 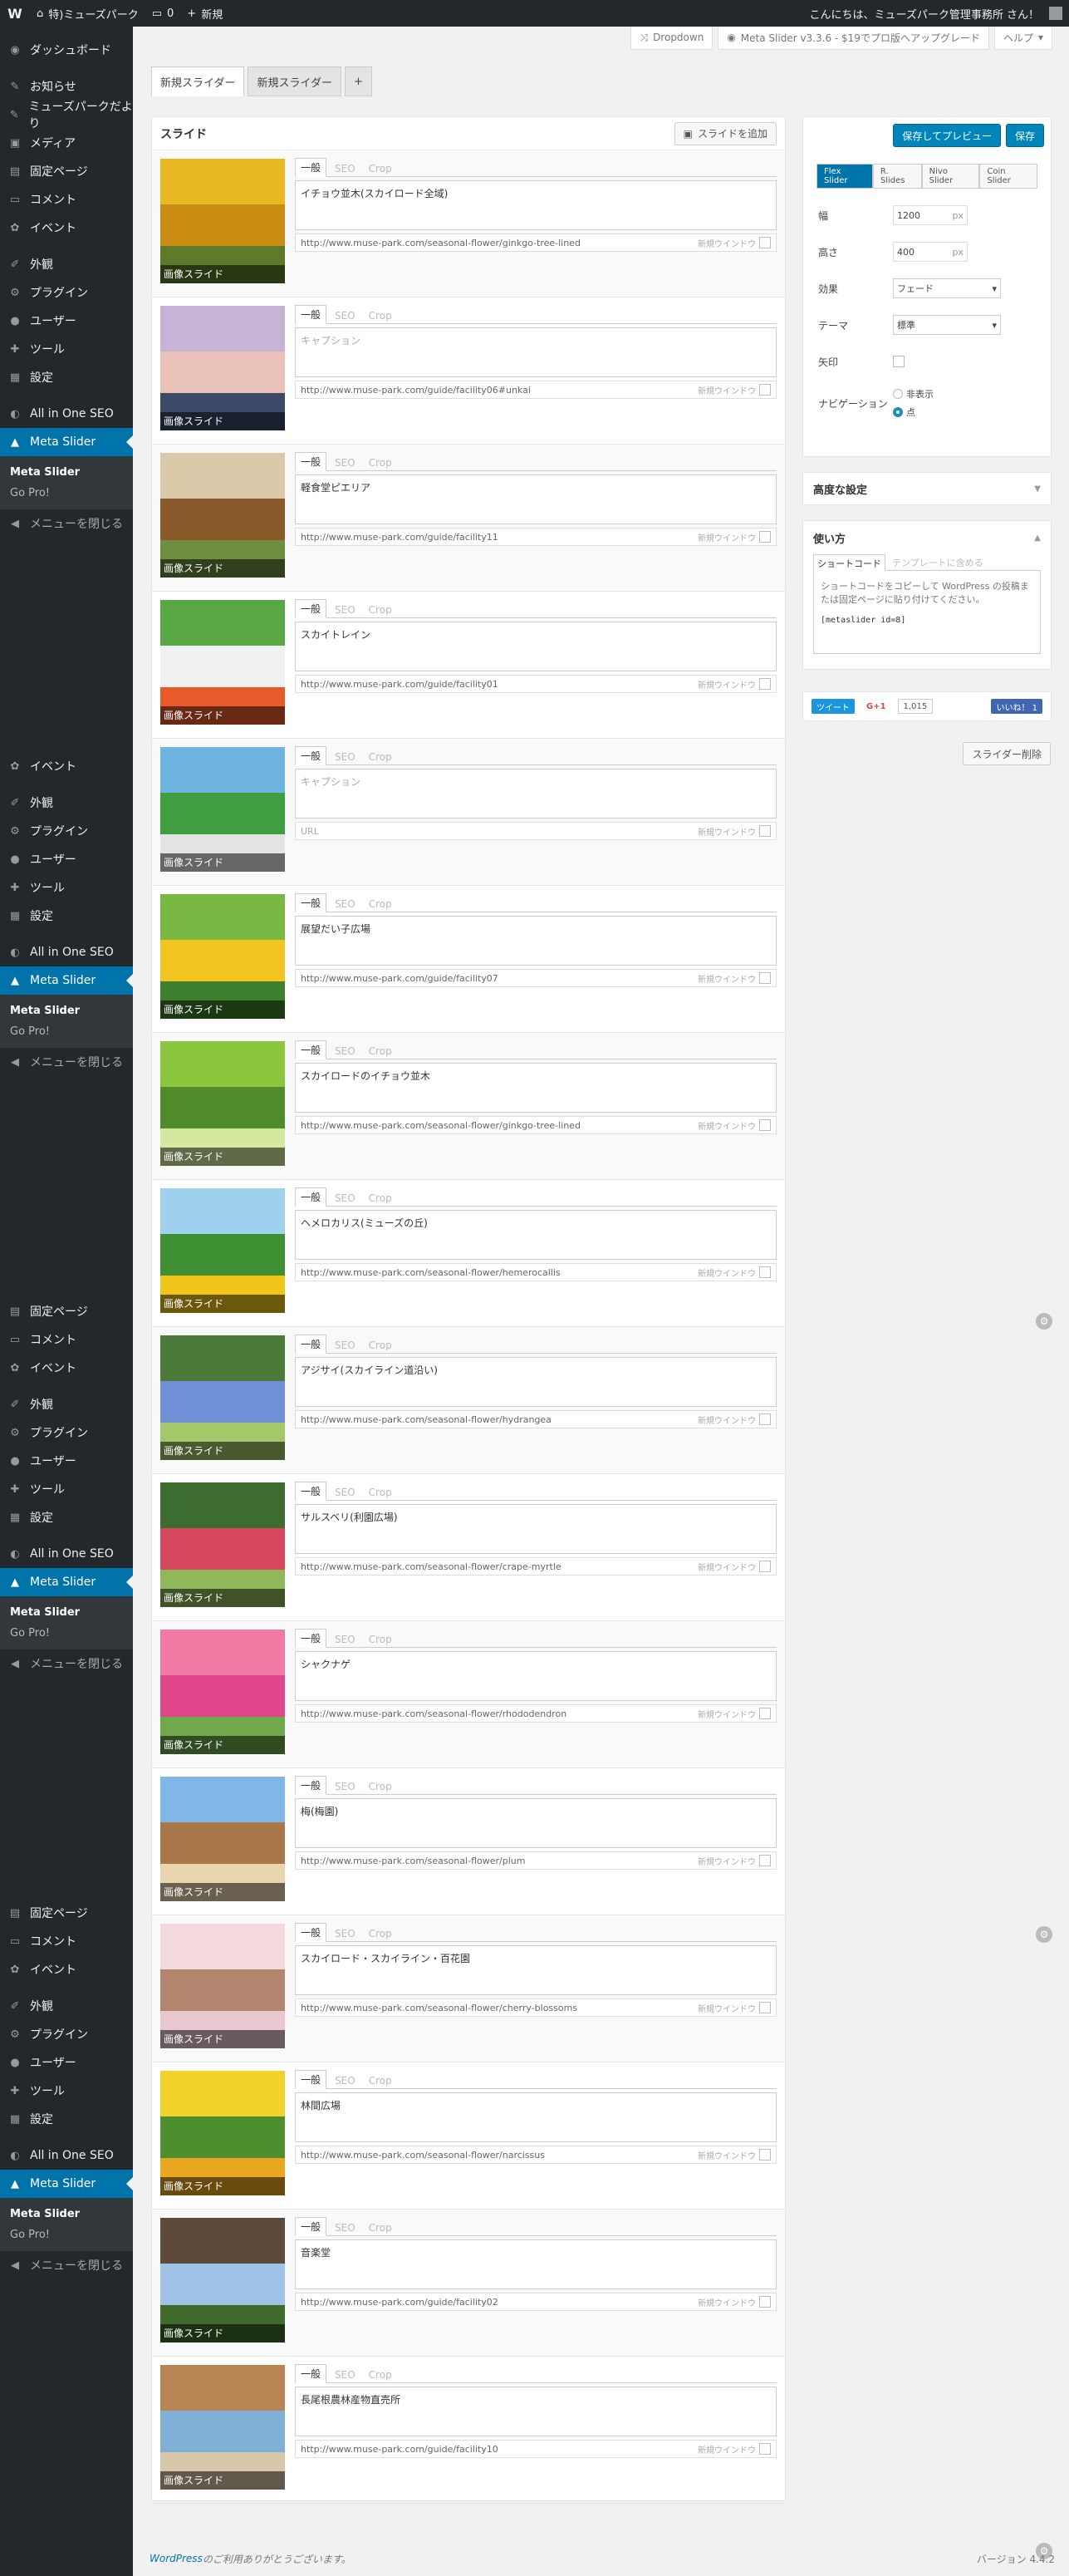 What do you see at coordinates (950, 176) in the screenshot?
I see `type-nivo-slider: Nivo Slider` at bounding box center [950, 176].